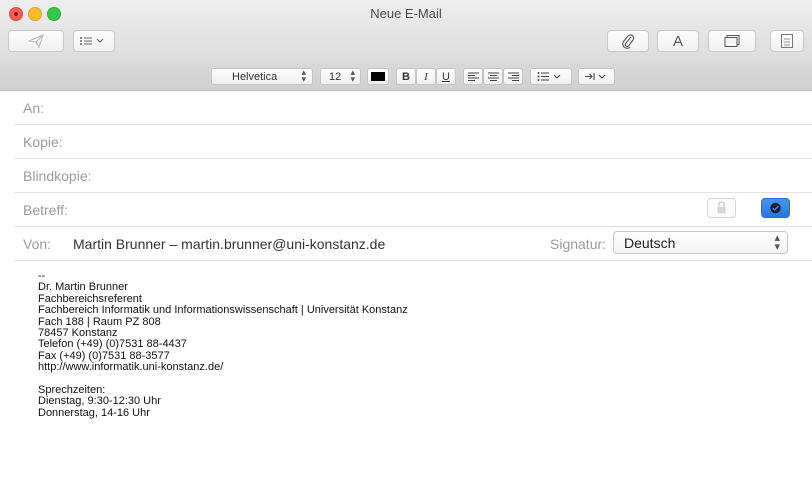 This screenshot has width=812, height=483. Describe the element at coordinates (406, 13) in the screenshot. I see `window-title: Neue E-Mail` at that location.